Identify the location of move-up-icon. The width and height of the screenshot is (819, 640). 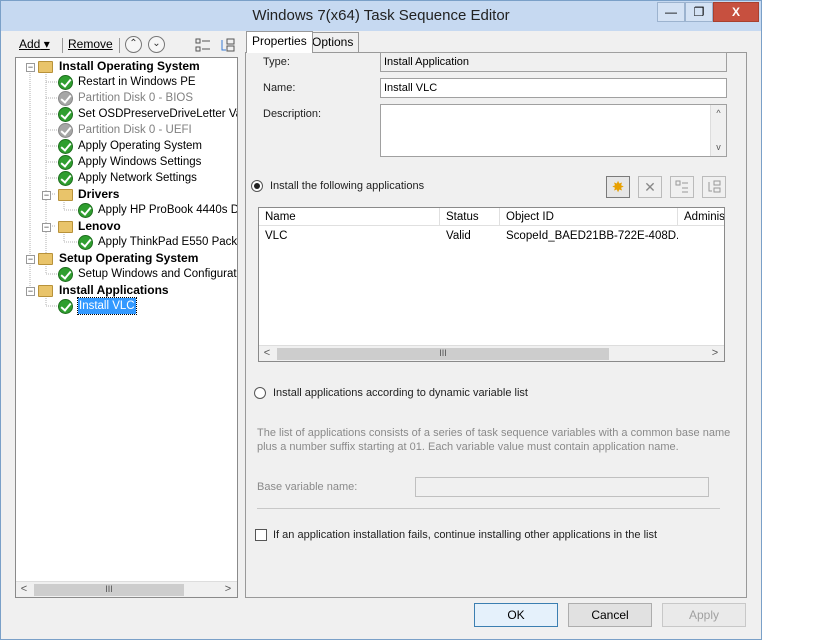
(681, 186).